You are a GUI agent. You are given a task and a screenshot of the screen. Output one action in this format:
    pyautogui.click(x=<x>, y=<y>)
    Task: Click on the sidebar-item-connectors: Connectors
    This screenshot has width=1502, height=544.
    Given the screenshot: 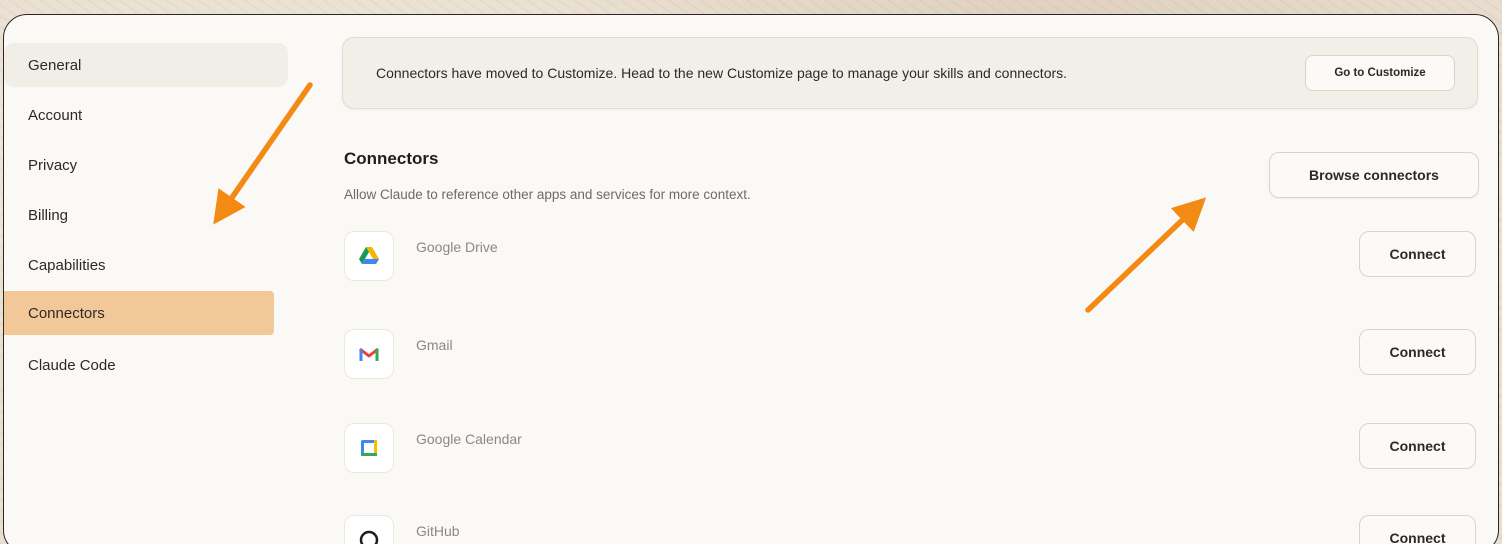 What is the action you would take?
    pyautogui.click(x=139, y=313)
    